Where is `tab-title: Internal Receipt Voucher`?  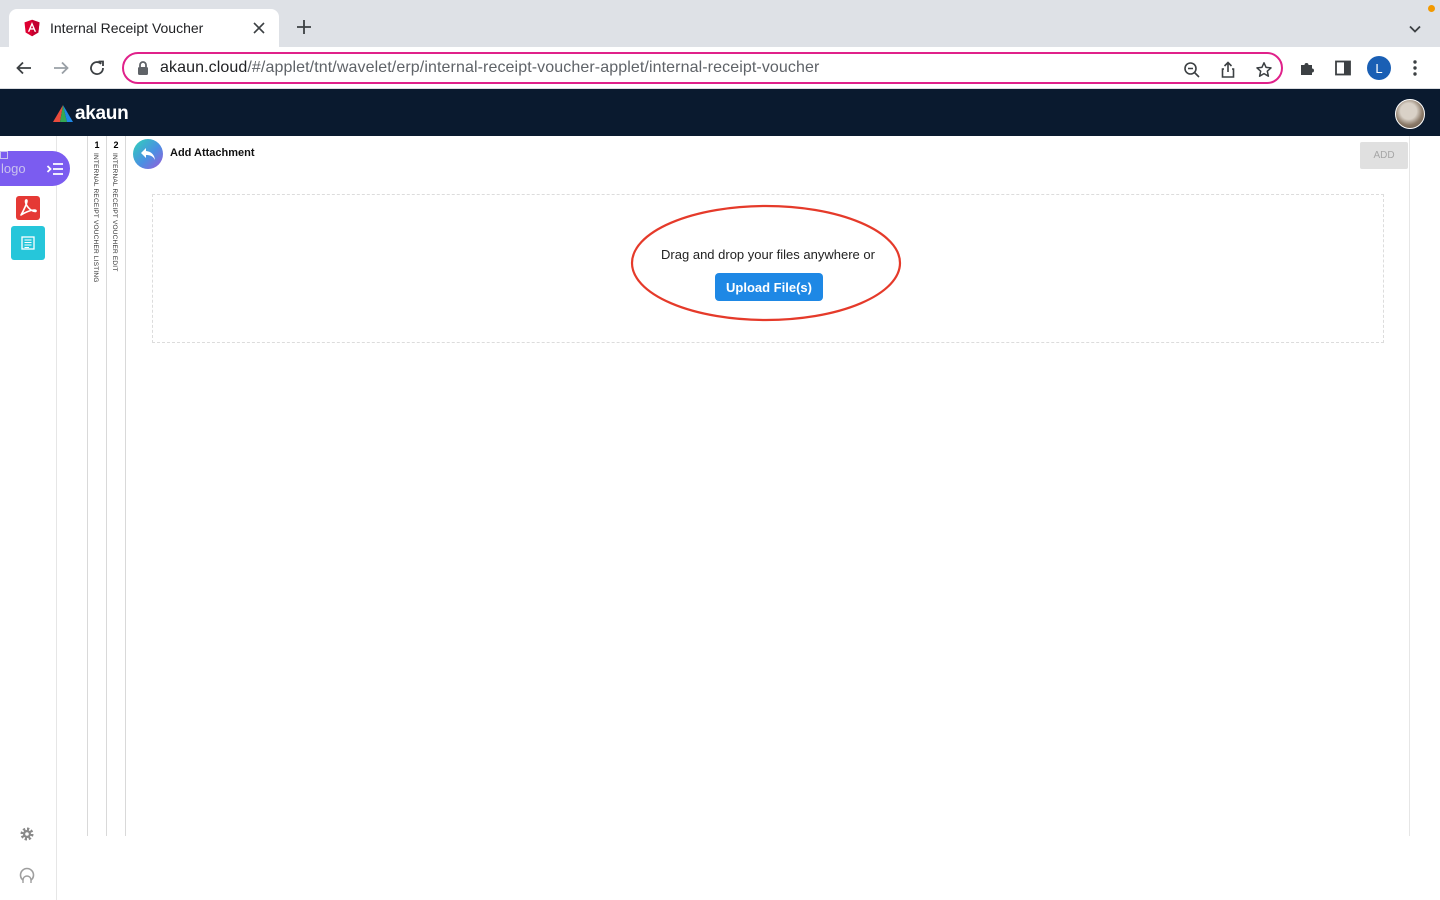
tab-title: Internal Receipt Voucher is located at coordinates (127, 28).